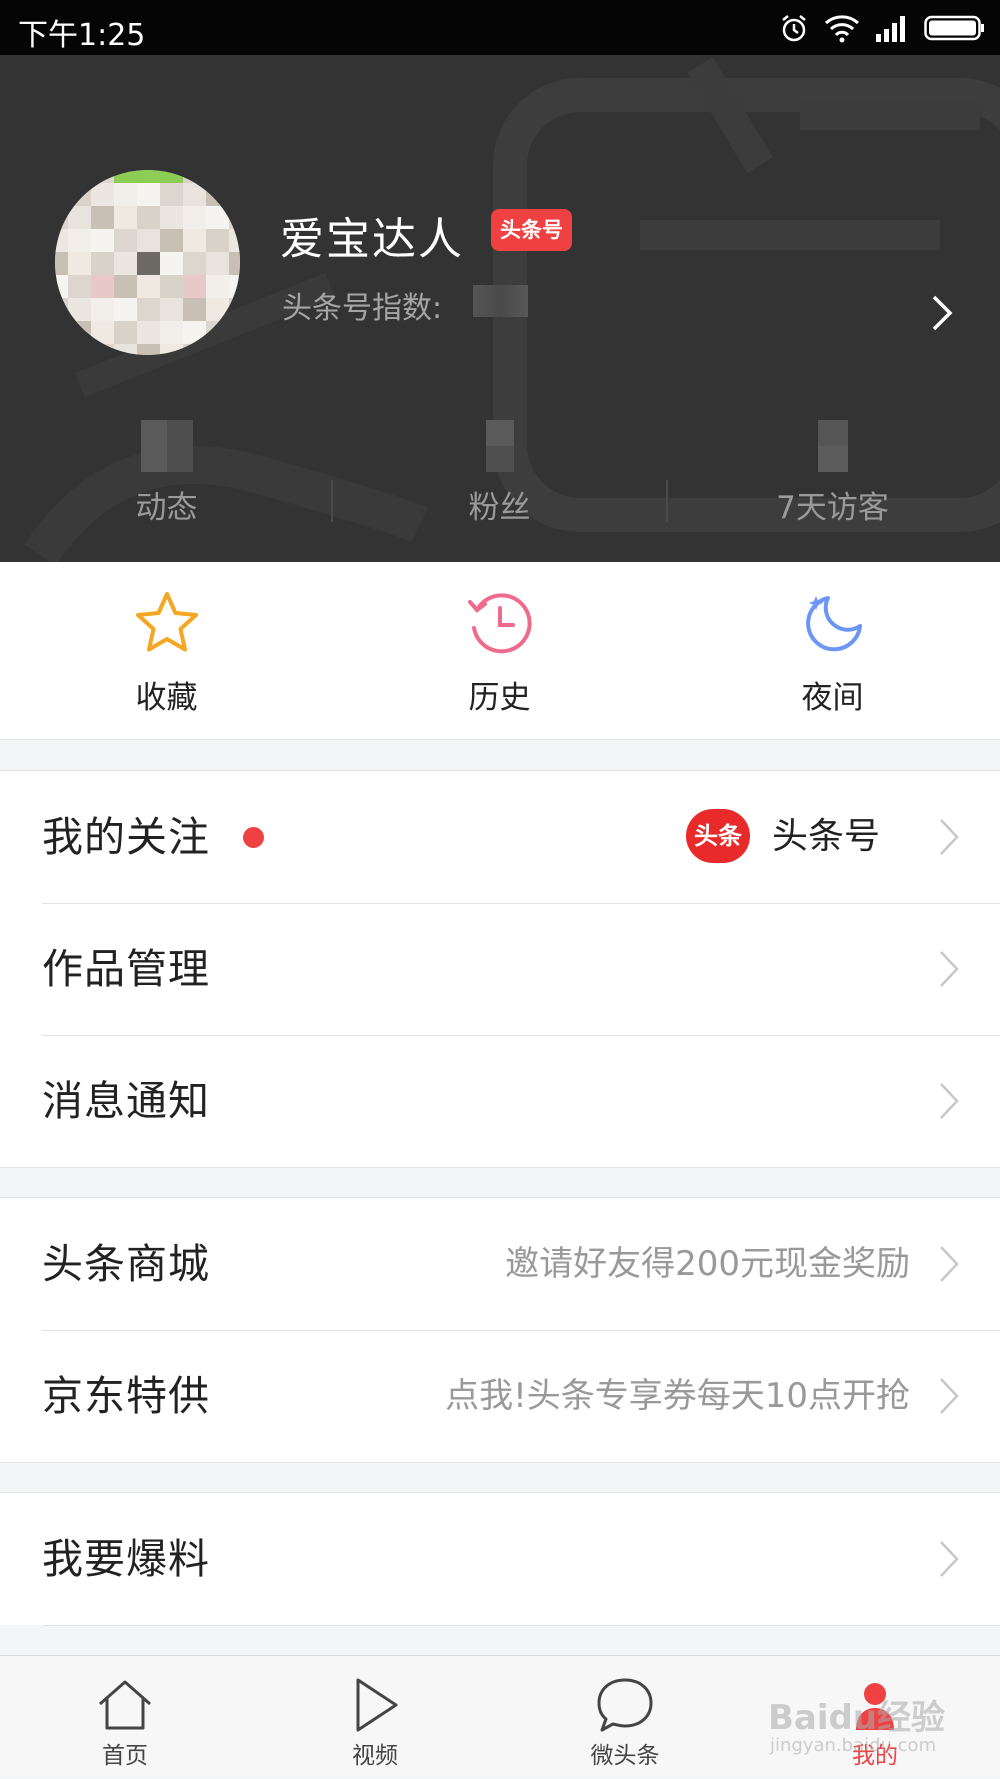 Image resolution: width=1000 pixels, height=1779 pixels. I want to click on tab-video: 视频, so click(375, 1717).